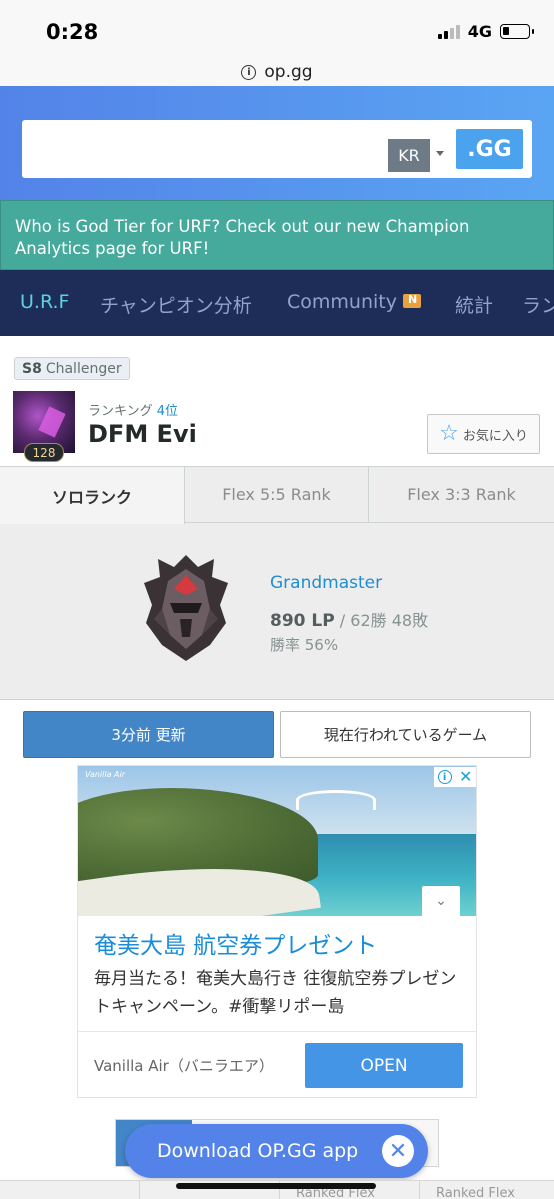 This screenshot has width=554, height=1199. Describe the element at coordinates (444, 777) in the screenshot. I see `ad-info-icon: i` at that location.